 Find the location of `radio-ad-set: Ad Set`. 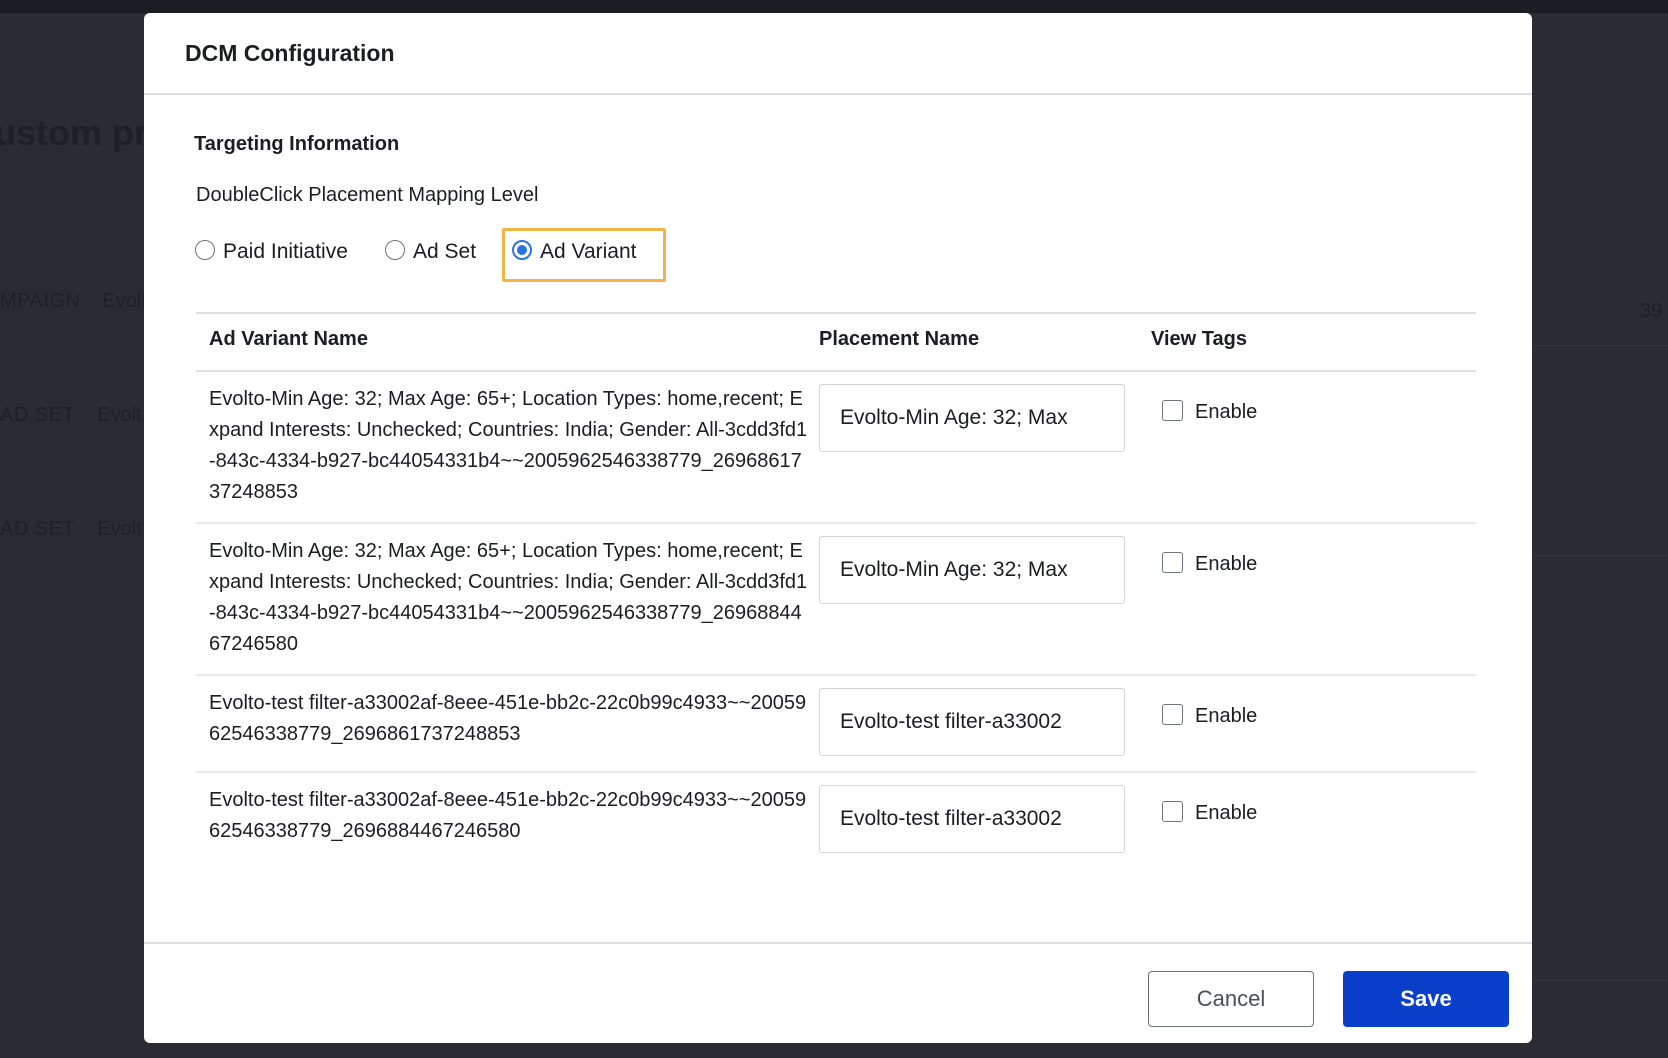

radio-ad-set: Ad Set is located at coordinates (430, 252).